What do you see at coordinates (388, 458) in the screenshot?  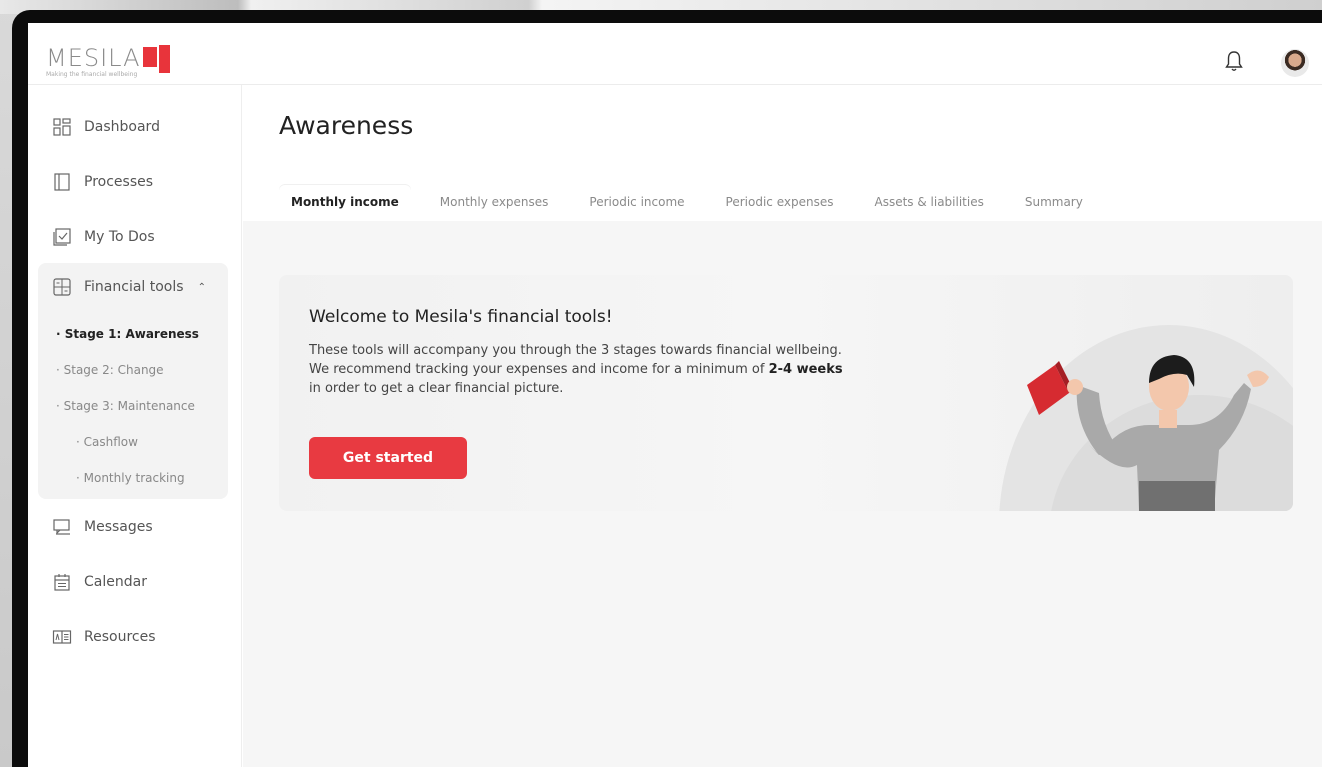 I see `get-started-button: Get started` at bounding box center [388, 458].